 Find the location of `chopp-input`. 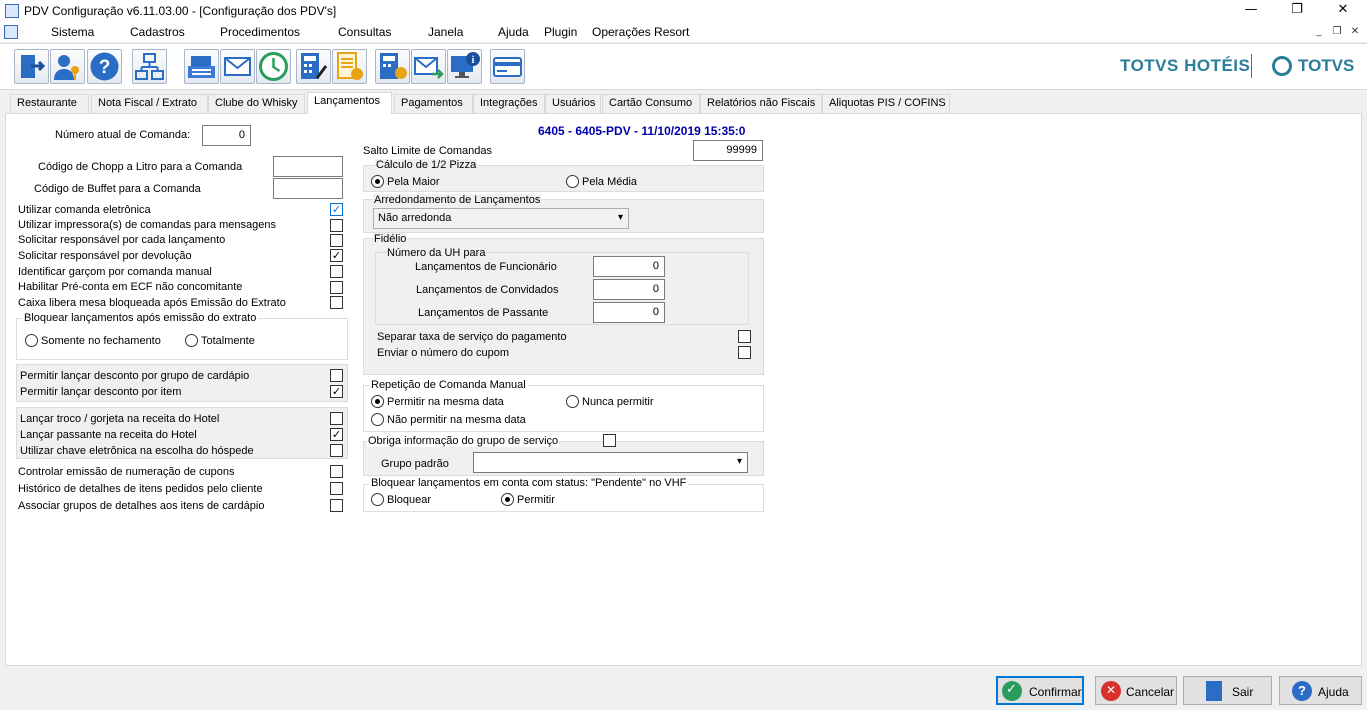

chopp-input is located at coordinates (308, 166).